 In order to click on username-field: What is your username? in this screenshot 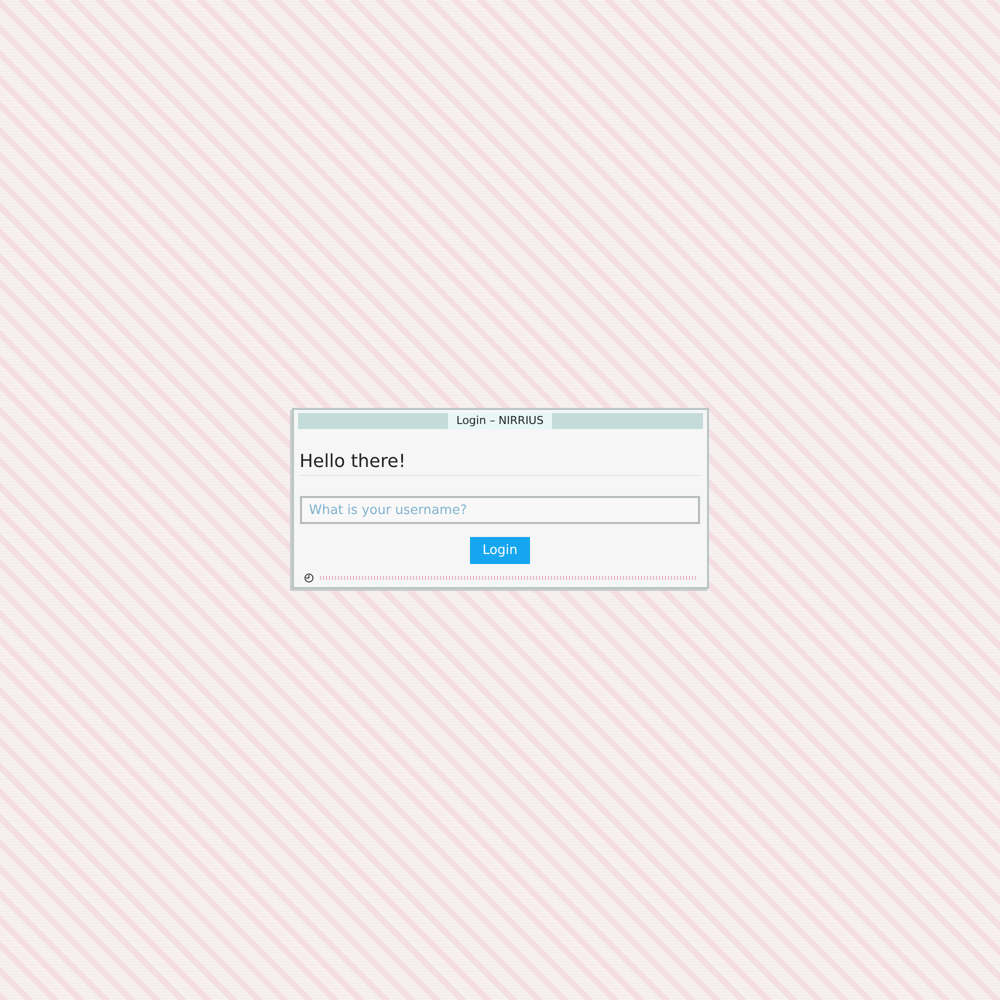, I will do `click(500, 510)`.